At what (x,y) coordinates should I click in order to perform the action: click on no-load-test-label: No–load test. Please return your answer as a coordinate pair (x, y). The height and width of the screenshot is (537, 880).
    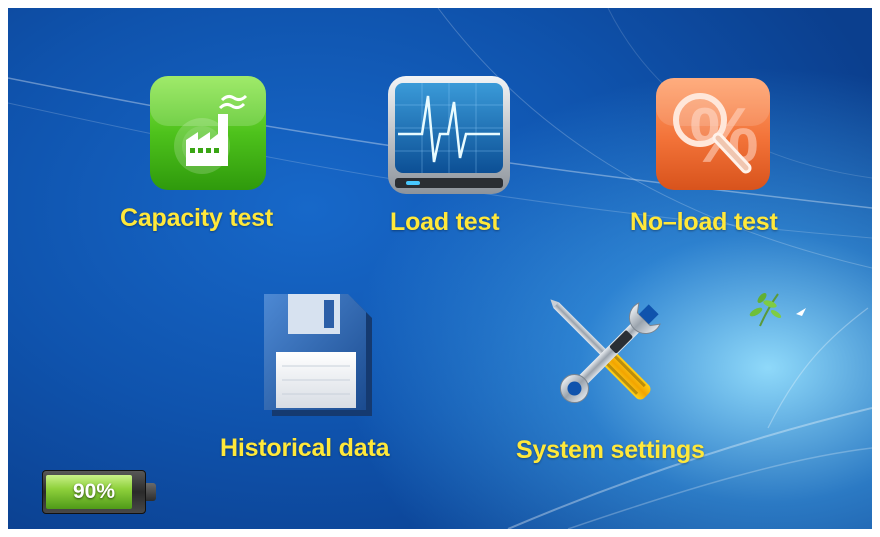
    Looking at the image, I should click on (704, 222).